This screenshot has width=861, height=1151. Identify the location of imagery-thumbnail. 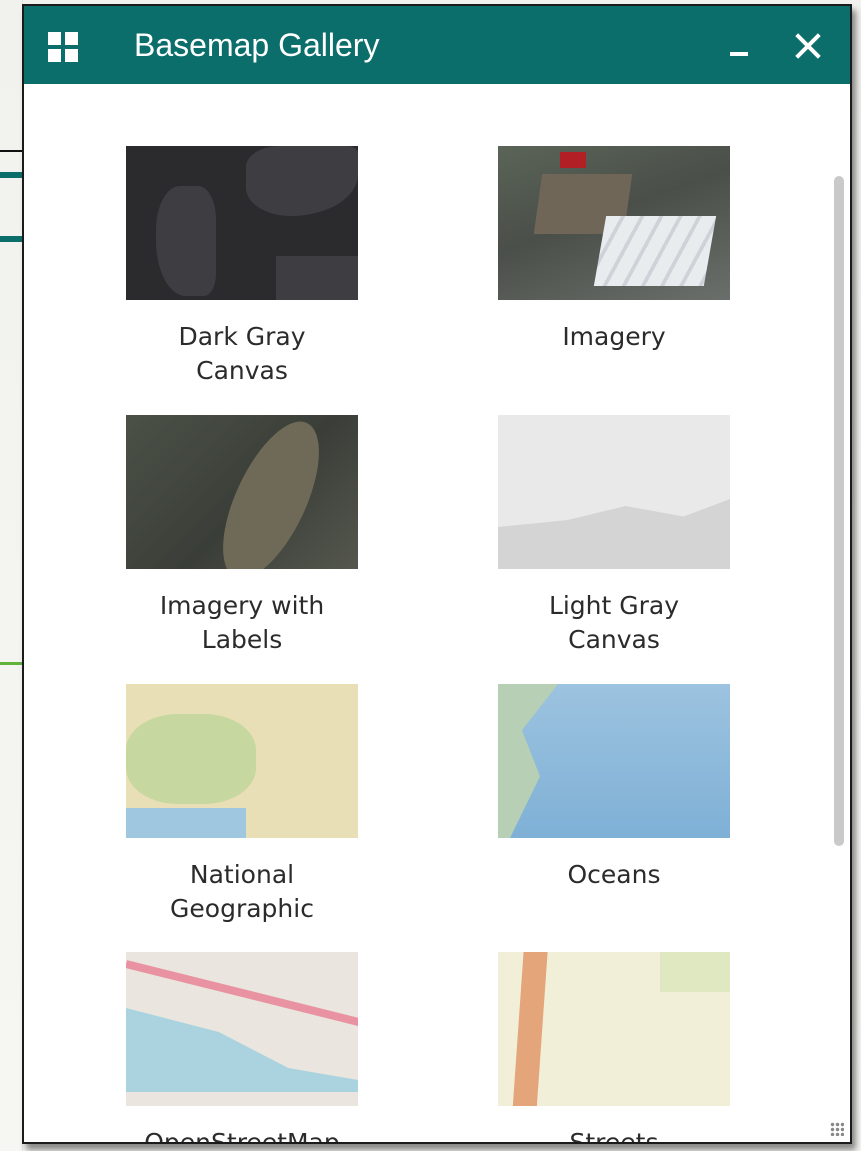
(614, 223).